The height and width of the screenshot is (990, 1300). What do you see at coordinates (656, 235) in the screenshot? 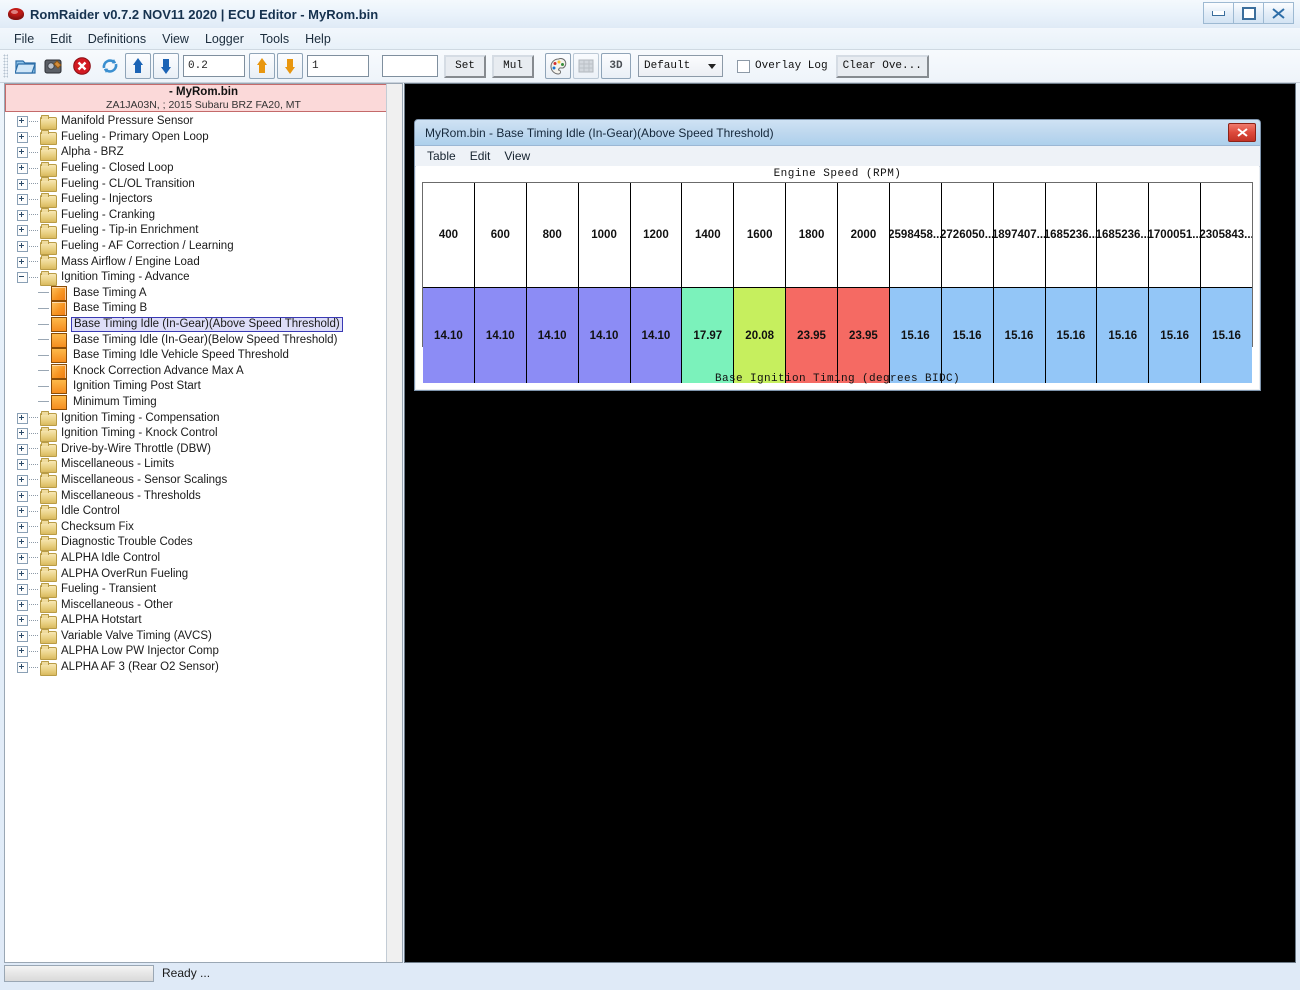
I see `table-header-cell: 1200` at bounding box center [656, 235].